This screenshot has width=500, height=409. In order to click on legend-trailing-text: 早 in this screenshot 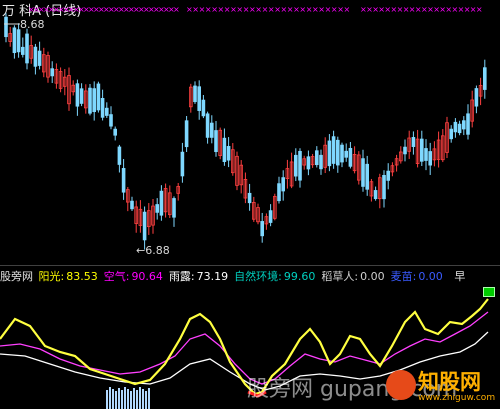, I will do `click(460, 276)`.